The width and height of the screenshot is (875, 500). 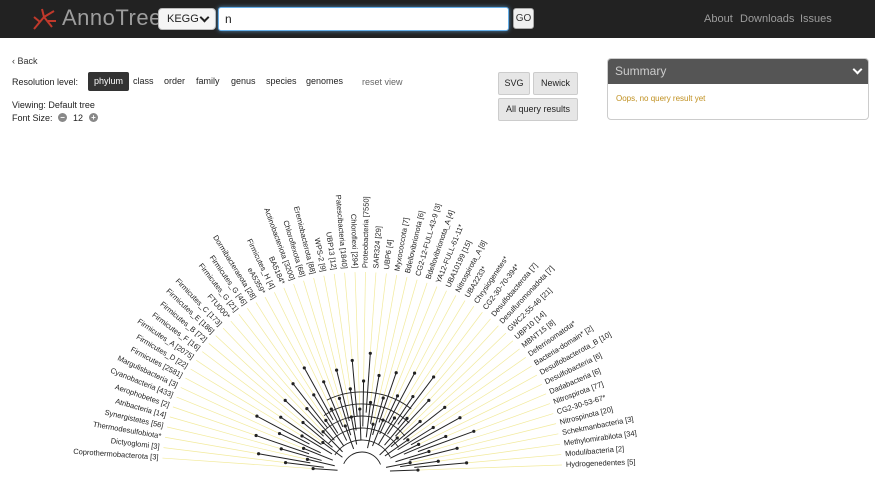 What do you see at coordinates (243, 81) in the screenshot?
I see `level-genus: genus` at bounding box center [243, 81].